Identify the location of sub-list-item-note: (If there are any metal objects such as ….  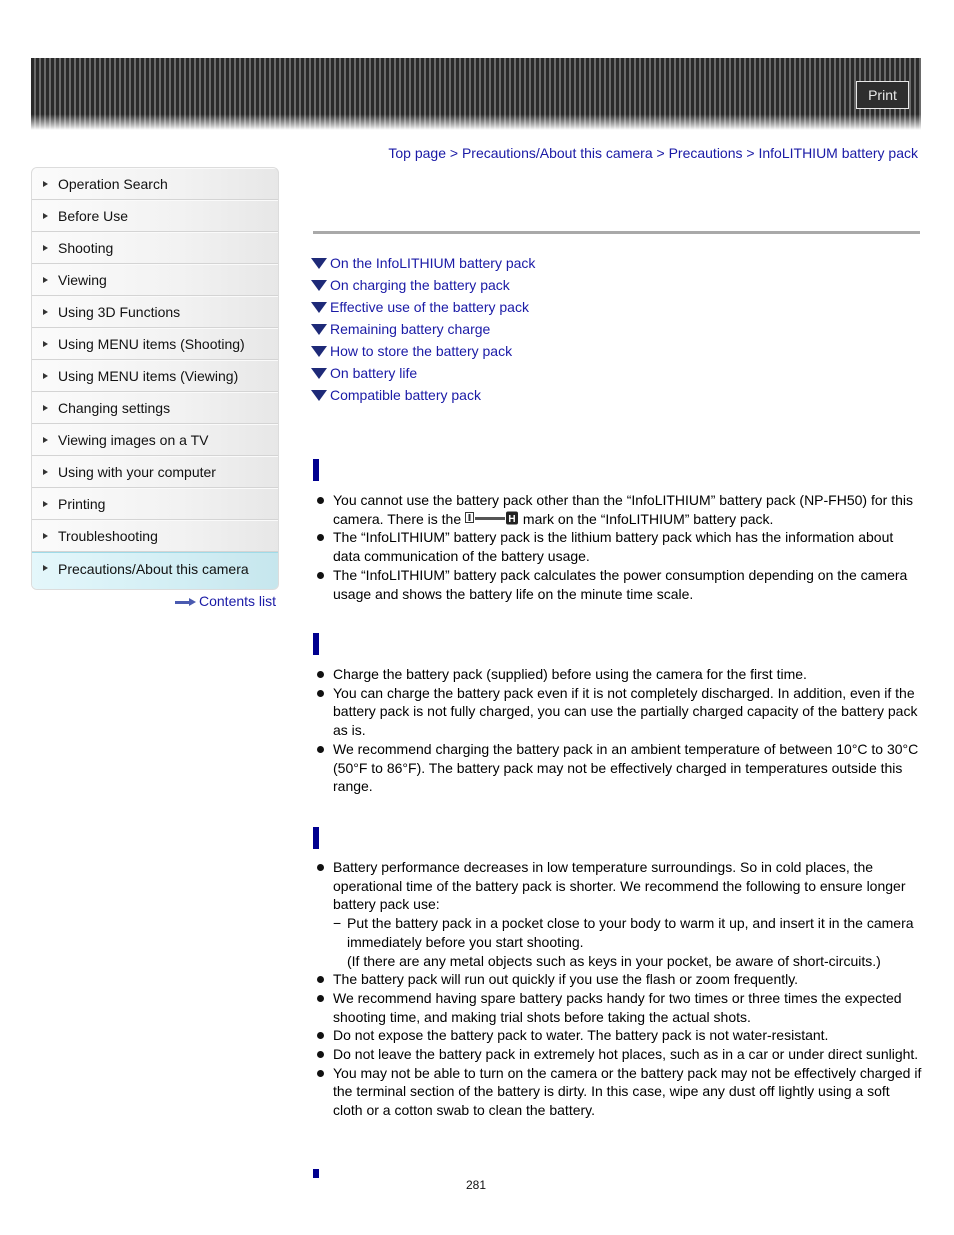
(614, 960).